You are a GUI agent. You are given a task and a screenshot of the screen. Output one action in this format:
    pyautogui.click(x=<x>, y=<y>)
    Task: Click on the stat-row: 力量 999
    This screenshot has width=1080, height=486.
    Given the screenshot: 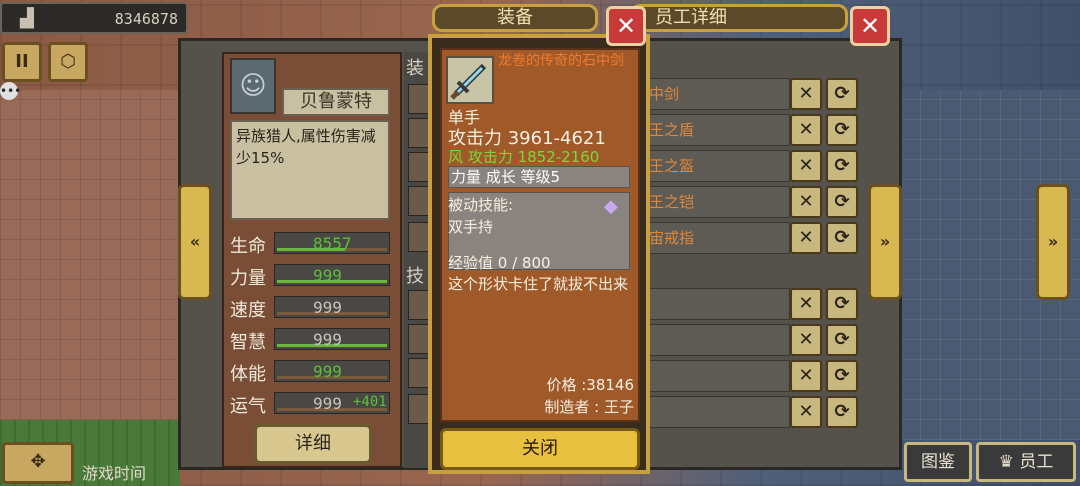 What is the action you would take?
    pyautogui.click(x=311, y=277)
    